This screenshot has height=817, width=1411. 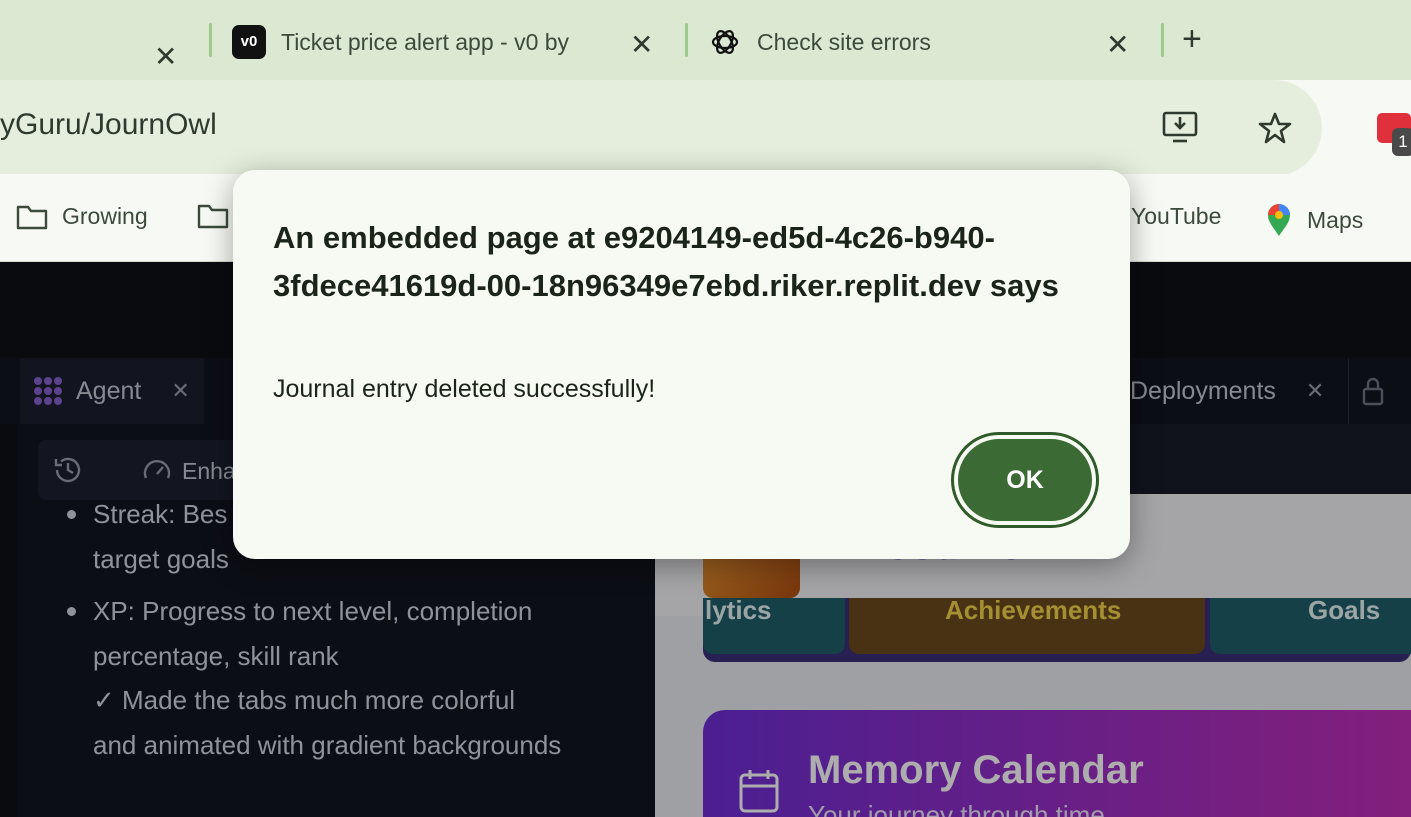 I want to click on tab-title: Ticket price alert app - v0 by, so click(x=425, y=41).